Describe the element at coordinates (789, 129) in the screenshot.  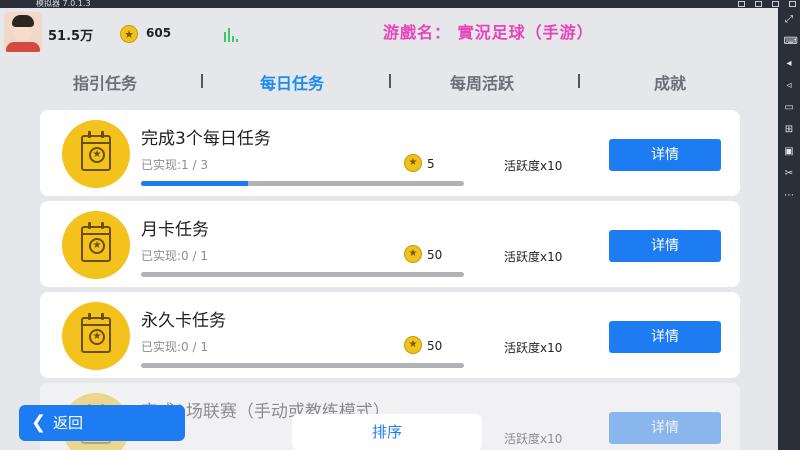
I see `install-icon: ⊞` at that location.